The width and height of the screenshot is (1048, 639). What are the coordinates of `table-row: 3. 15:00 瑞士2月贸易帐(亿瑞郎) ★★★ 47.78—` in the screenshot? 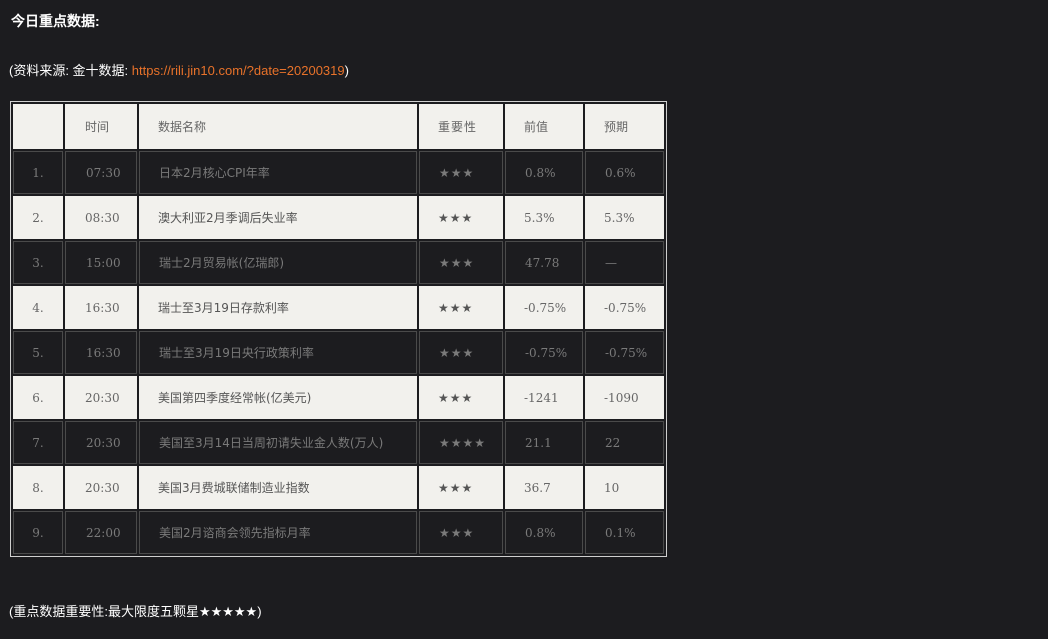 It's located at (338, 262).